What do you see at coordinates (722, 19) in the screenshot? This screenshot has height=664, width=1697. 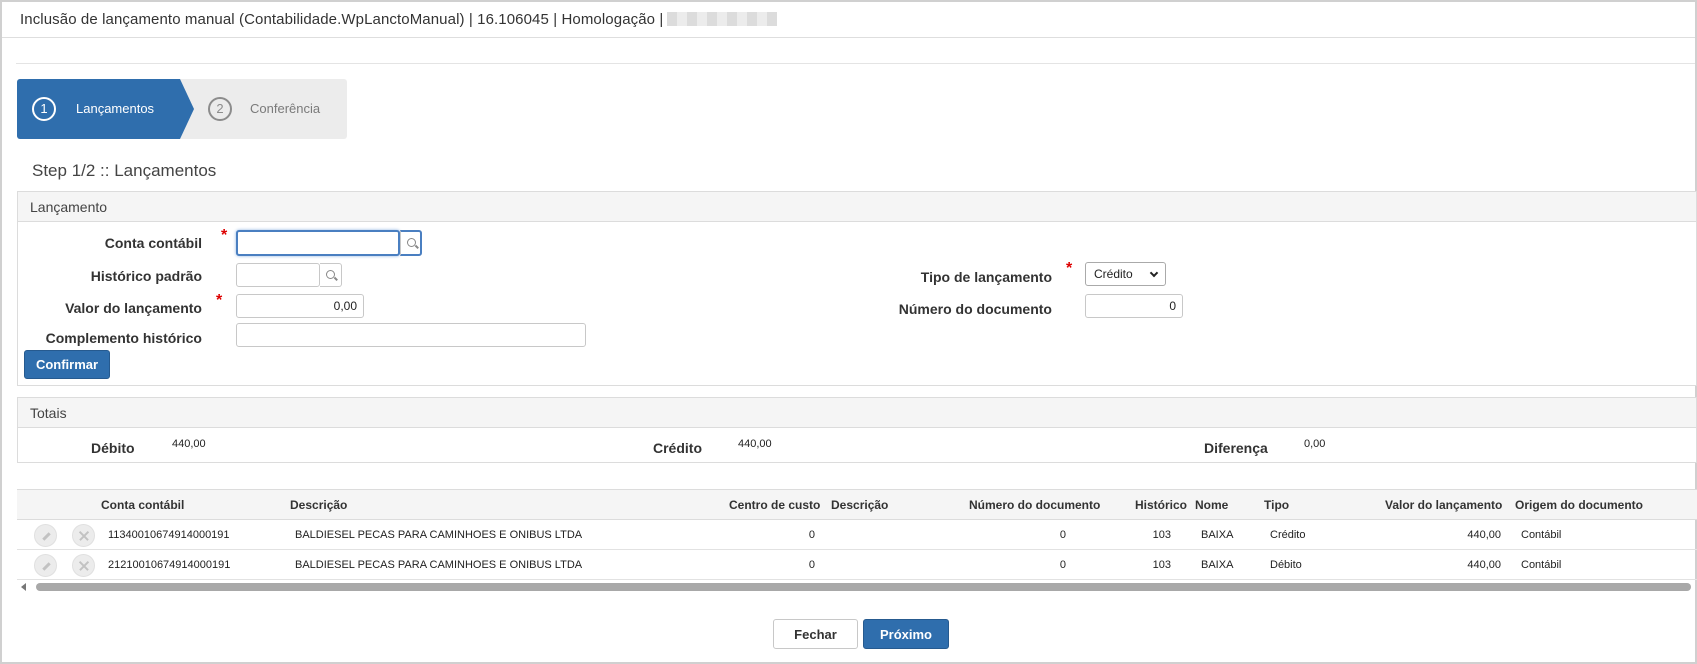 I see `redacted-user` at bounding box center [722, 19].